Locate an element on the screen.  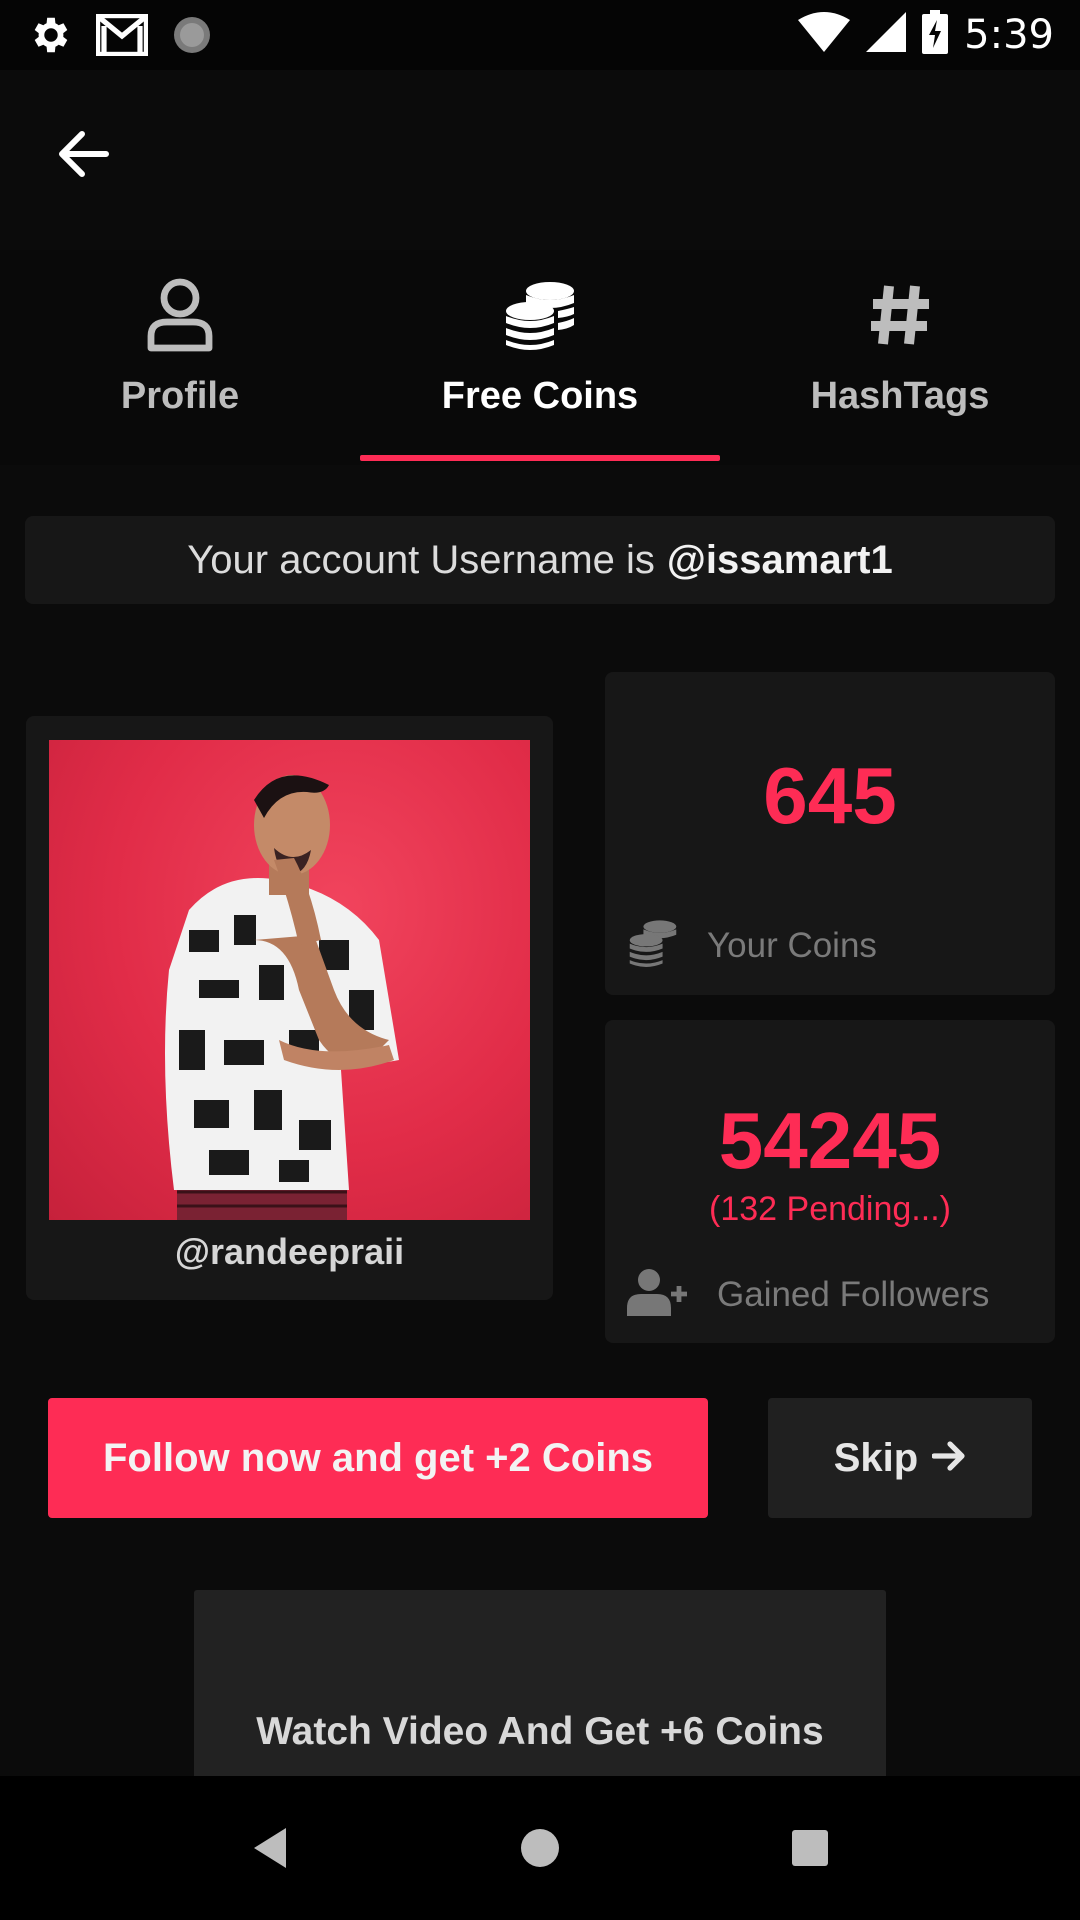
pending-followers: (132 Pending...) is located at coordinates (830, 1209).